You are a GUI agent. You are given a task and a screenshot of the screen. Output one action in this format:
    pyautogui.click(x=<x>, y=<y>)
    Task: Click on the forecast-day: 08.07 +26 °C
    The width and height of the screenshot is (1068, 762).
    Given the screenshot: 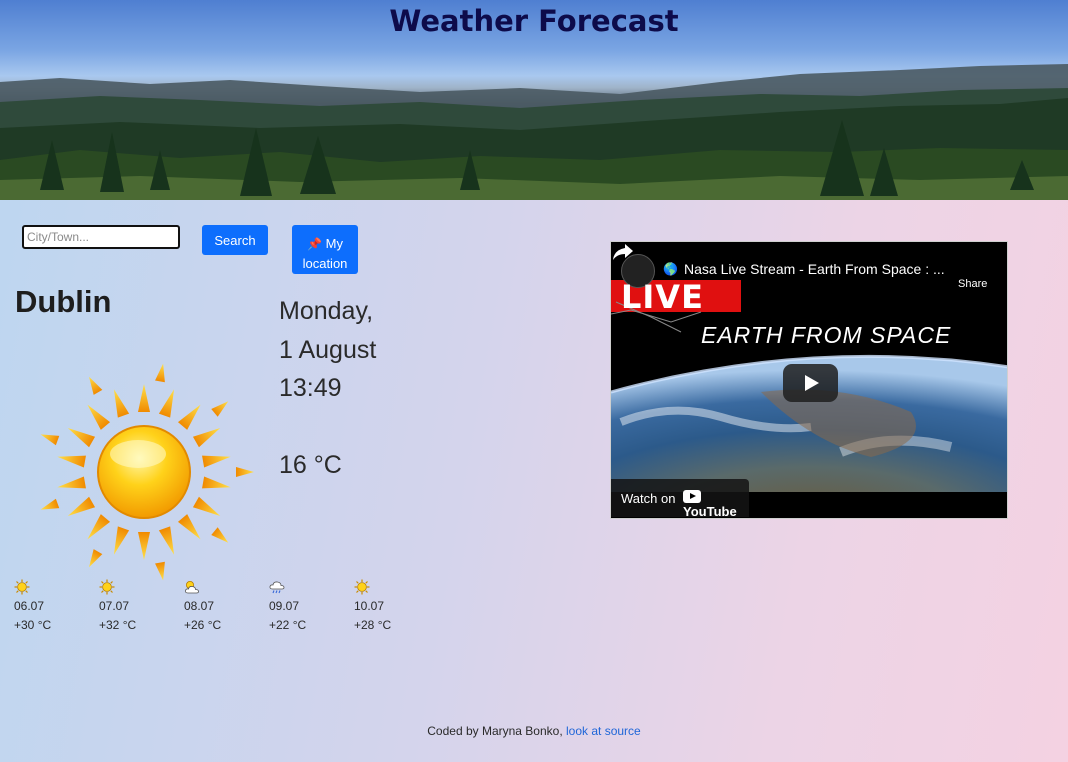 What is the action you would take?
    pyautogui.click(x=219, y=605)
    